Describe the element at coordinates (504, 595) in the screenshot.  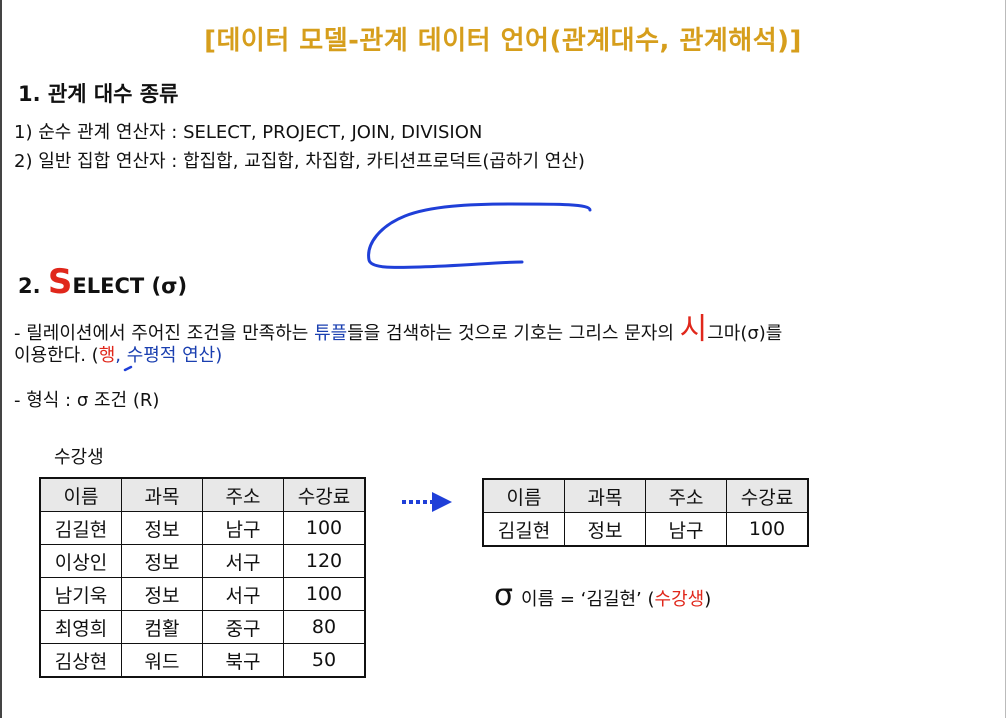
I see `sigma-symbol: σ` at that location.